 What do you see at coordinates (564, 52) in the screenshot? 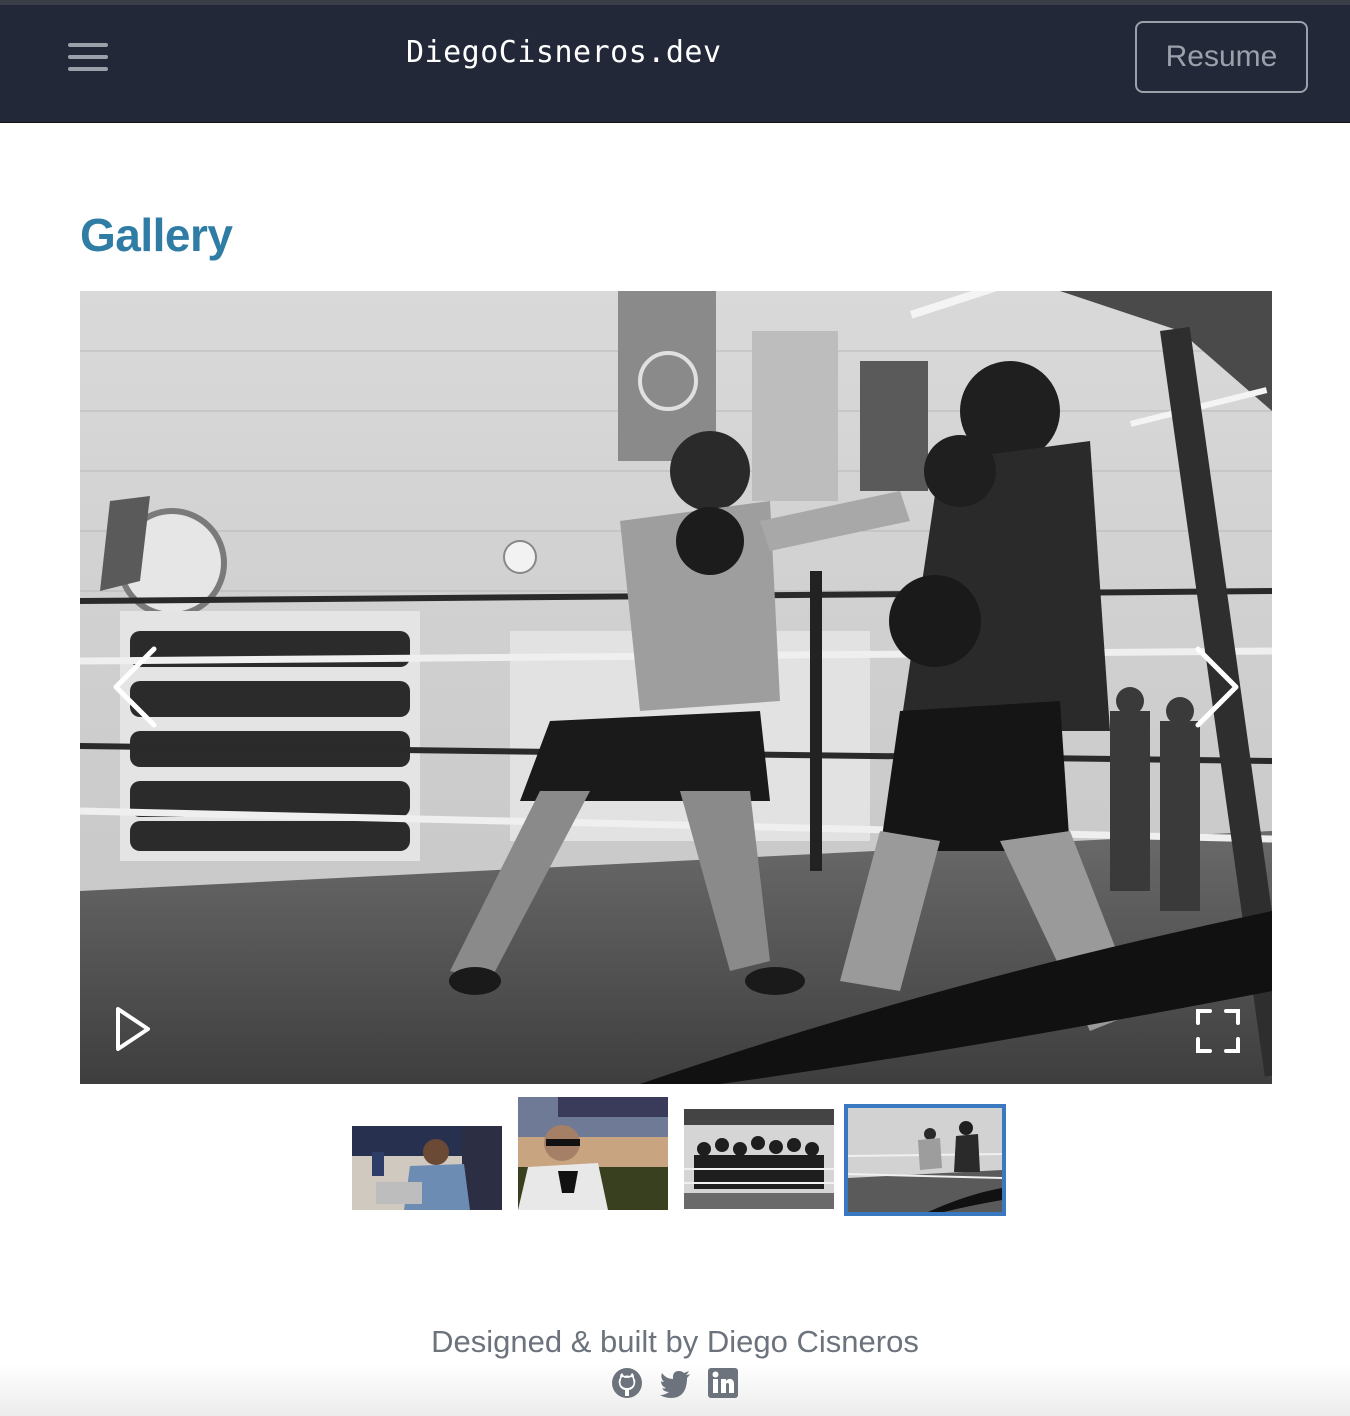
I see `site-brand: DiegoCisneros.dev` at bounding box center [564, 52].